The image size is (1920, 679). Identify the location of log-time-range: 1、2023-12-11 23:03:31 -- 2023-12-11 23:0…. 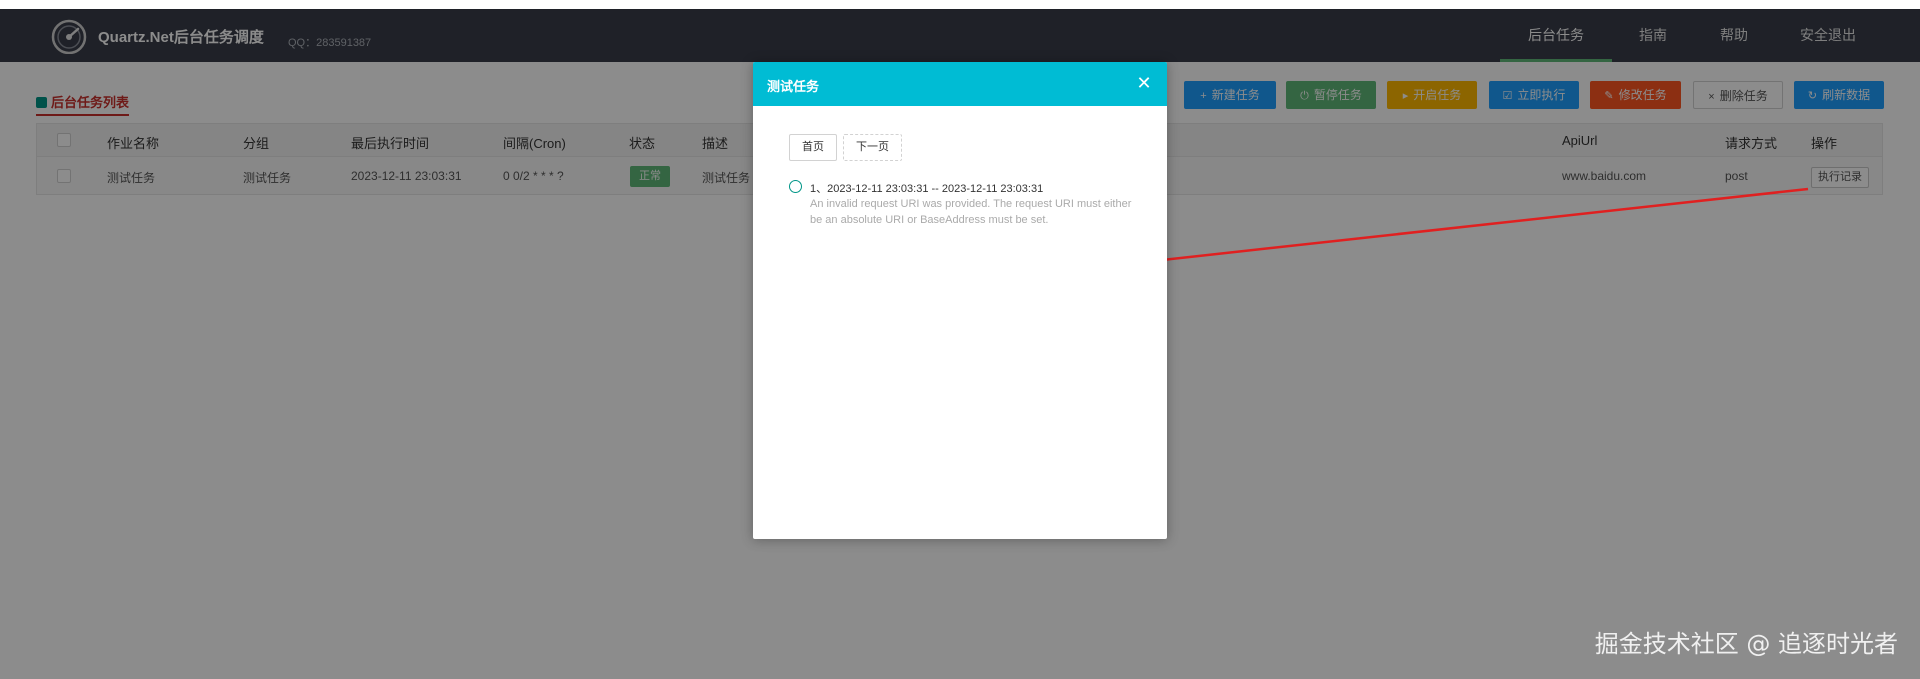
(927, 189).